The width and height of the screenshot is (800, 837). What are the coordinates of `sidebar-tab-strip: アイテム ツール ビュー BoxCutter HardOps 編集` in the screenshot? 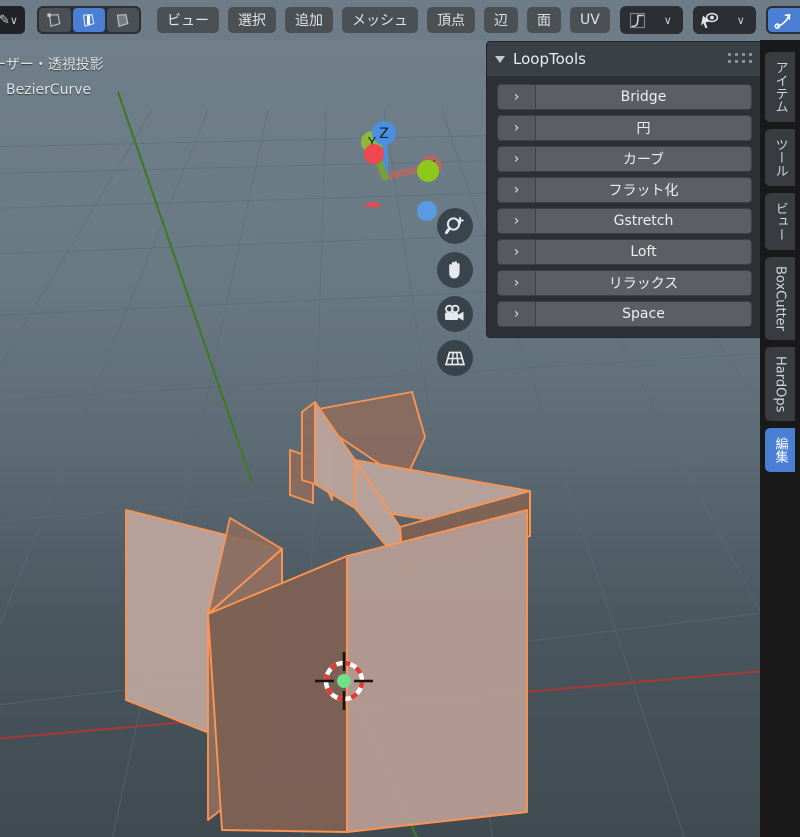 It's located at (780, 438).